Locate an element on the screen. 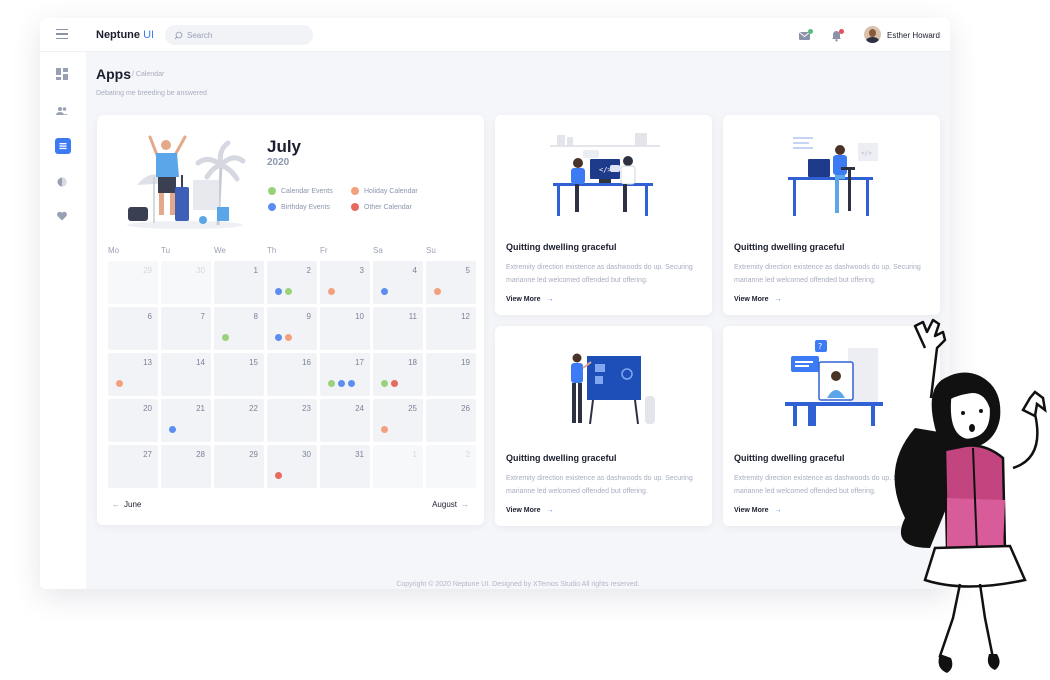  dashboard-icon is located at coordinates (63, 74).